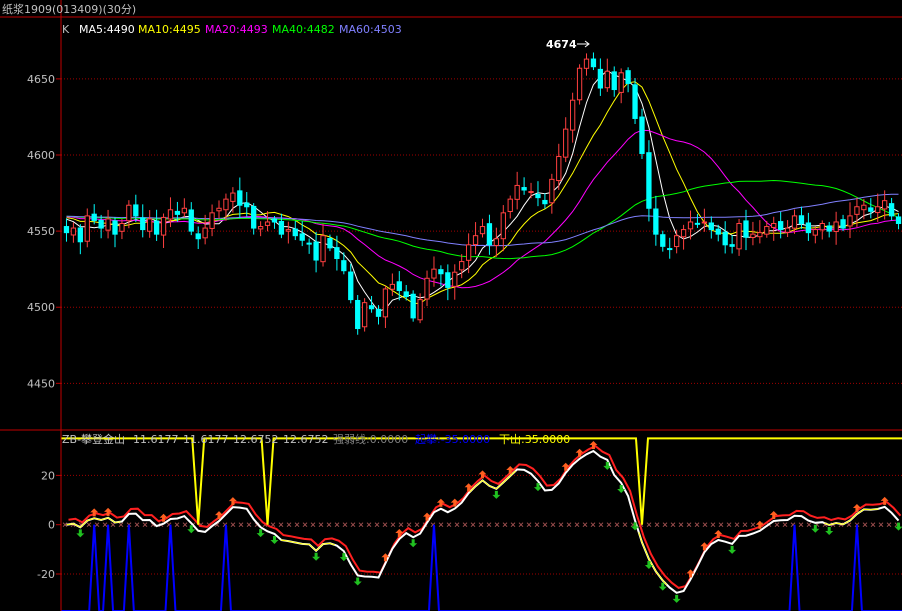 Image resolution: width=902 pixels, height=611 pixels. I want to click on price-tick-label: 4500, so click(41, 307).